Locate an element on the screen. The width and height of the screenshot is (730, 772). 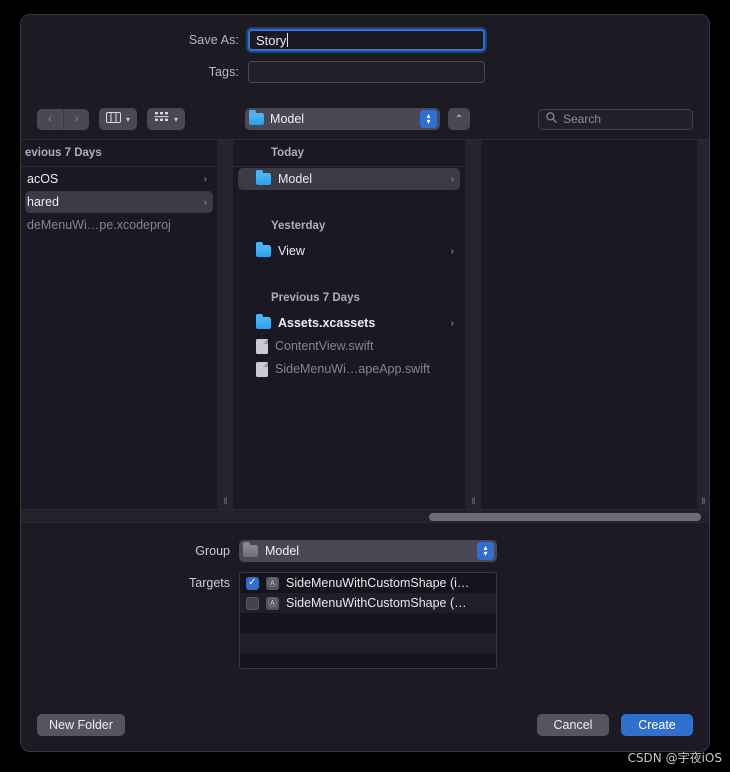
column-group-header: Yesterday is located at coordinates (298, 226).